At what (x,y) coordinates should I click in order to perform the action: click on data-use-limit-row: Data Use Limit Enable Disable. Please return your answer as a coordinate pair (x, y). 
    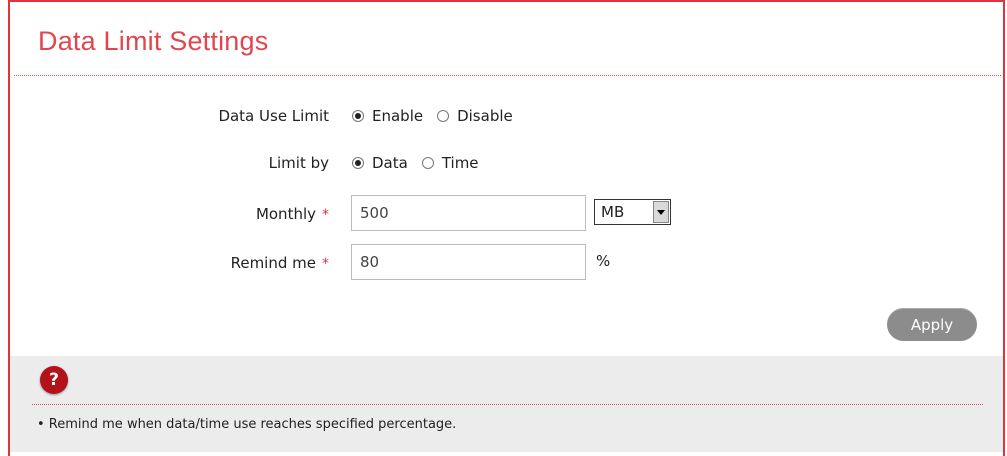
    Looking at the image, I should click on (506, 118).